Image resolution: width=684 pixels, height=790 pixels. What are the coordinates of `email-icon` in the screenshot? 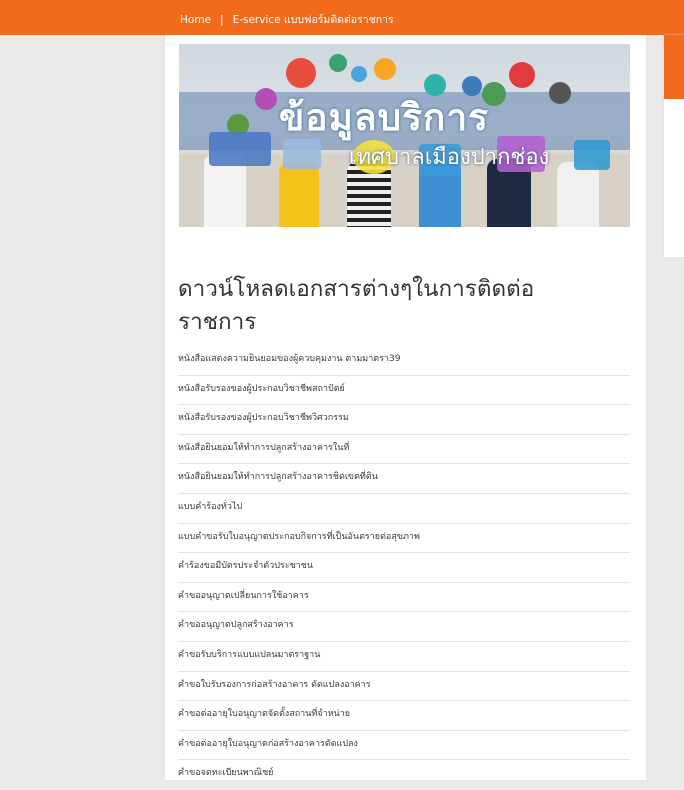 It's located at (359, 74).